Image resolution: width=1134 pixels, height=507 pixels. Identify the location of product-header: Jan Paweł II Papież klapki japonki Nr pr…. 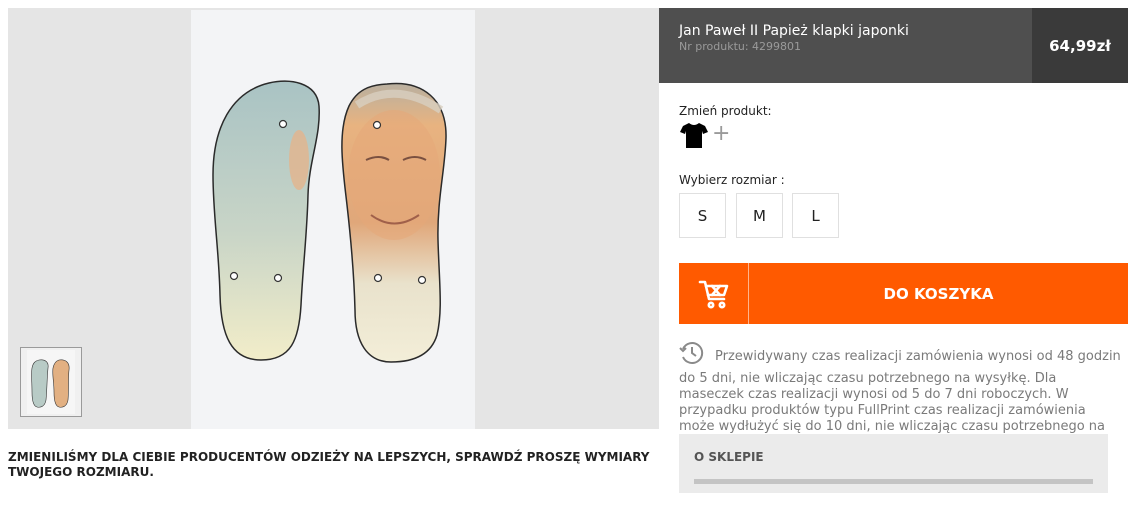
(893, 45).